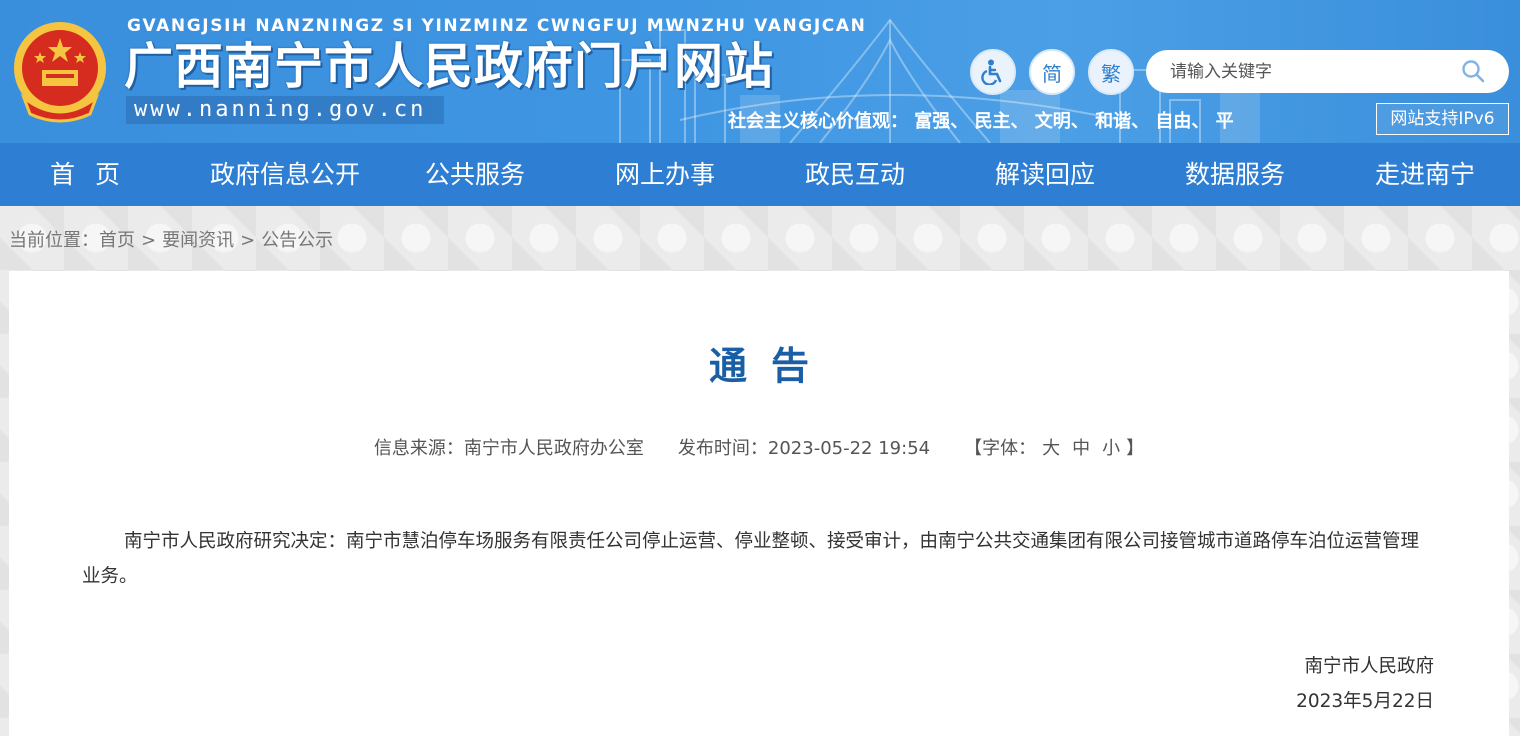 The width and height of the screenshot is (1520, 736). Describe the element at coordinates (1135, 448) in the screenshot. I see `font-size-label-close: 】` at that location.